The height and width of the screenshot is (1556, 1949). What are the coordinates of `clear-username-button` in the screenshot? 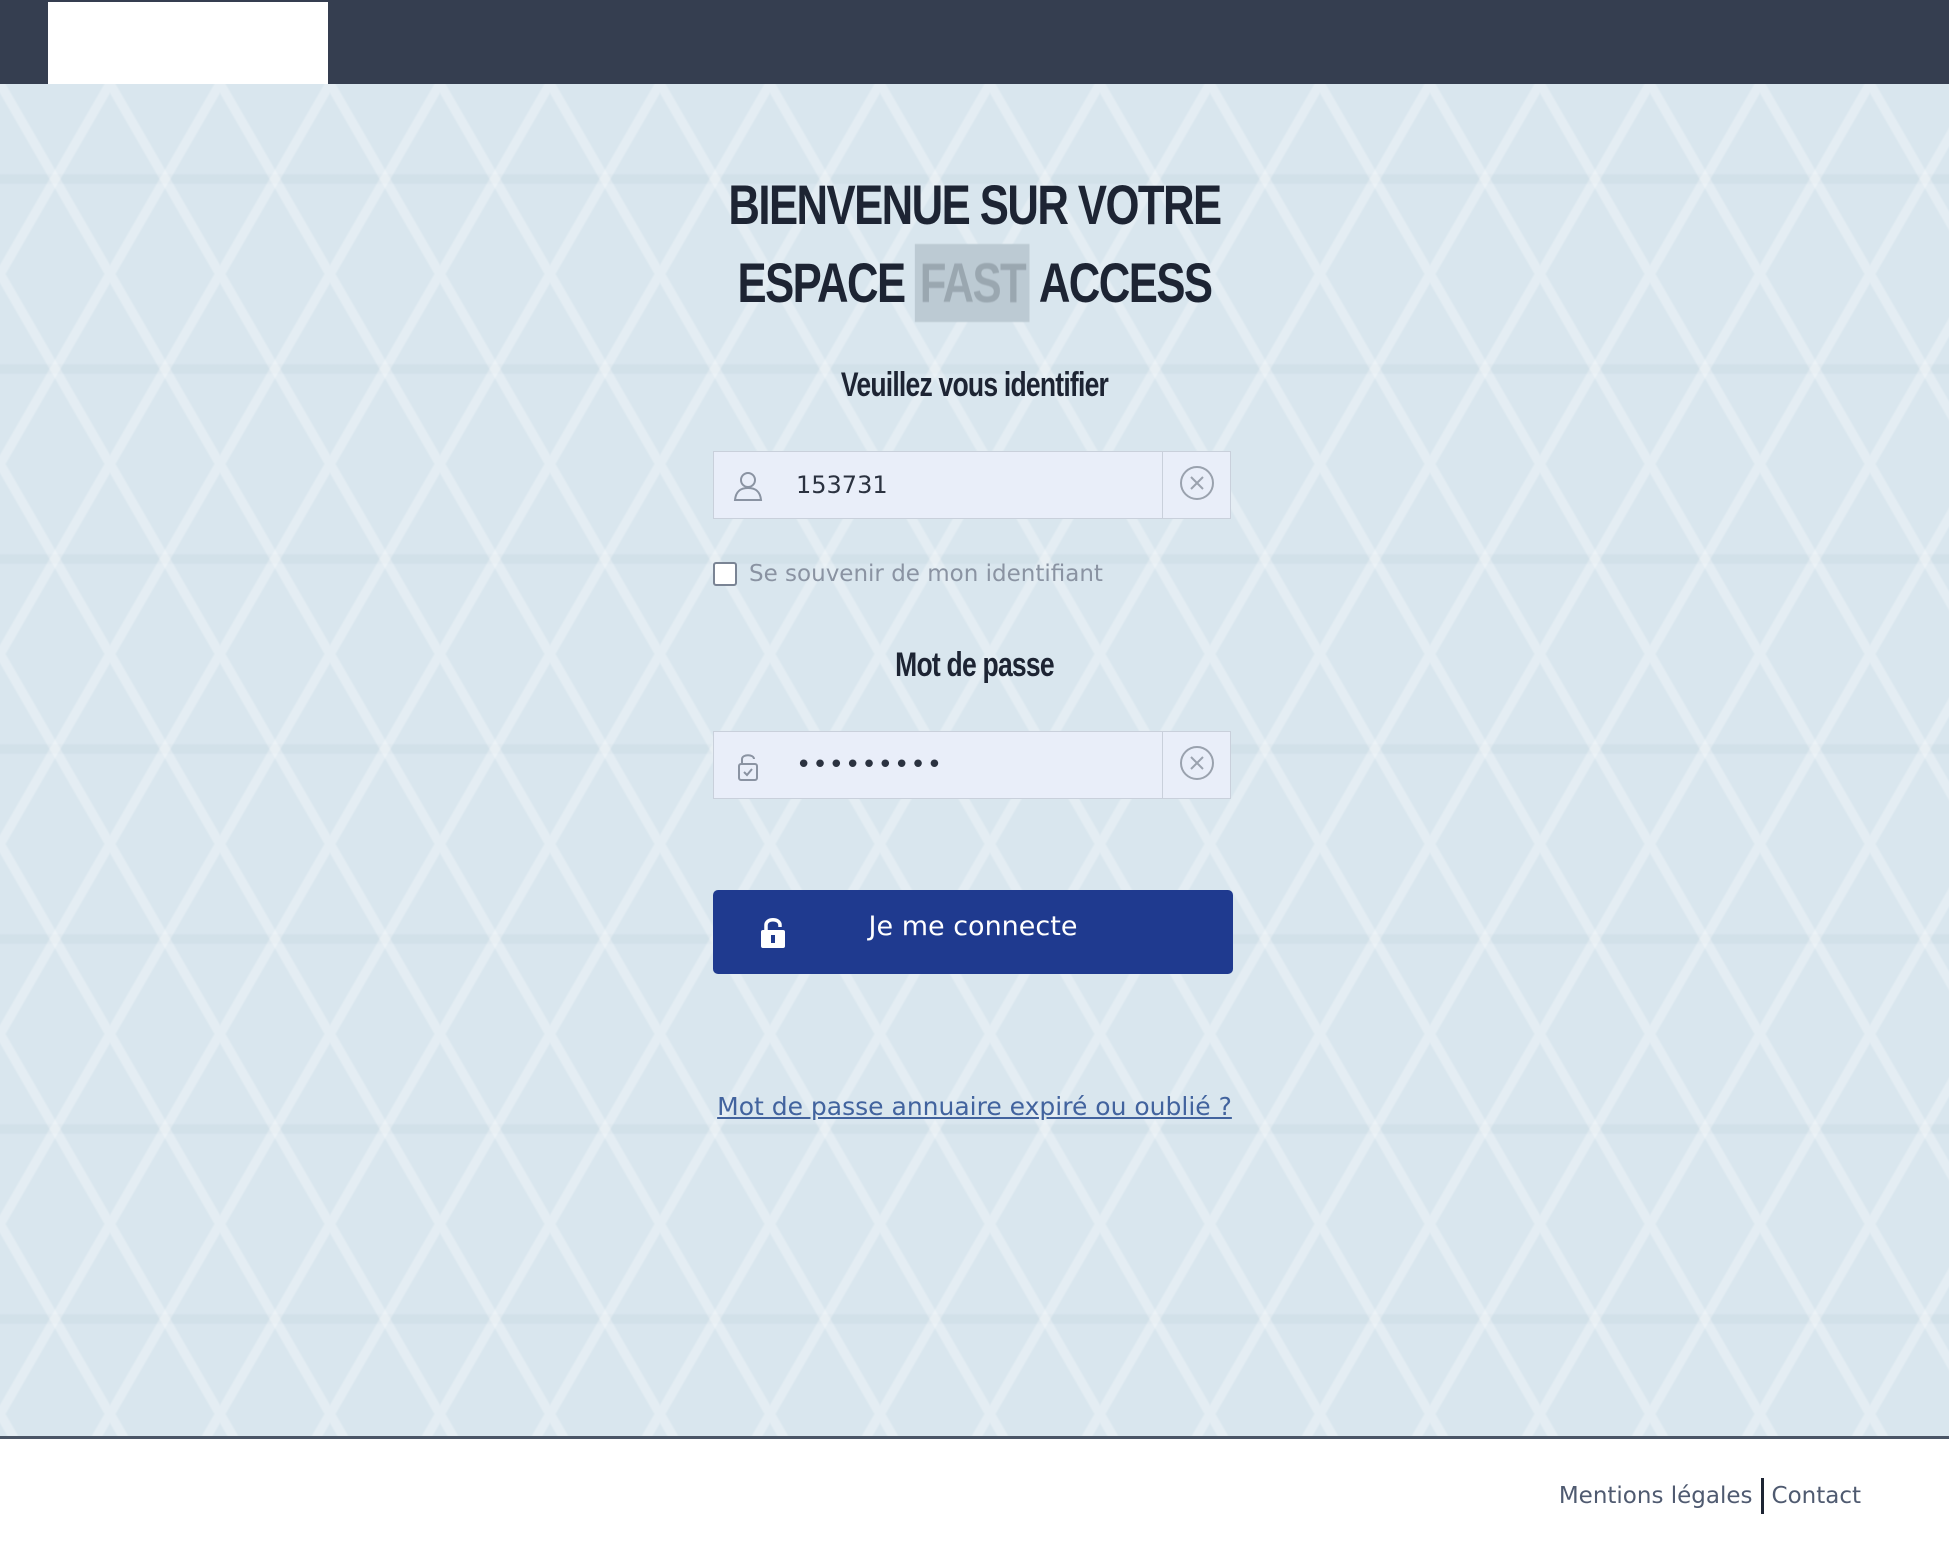 It's located at (1196, 485).